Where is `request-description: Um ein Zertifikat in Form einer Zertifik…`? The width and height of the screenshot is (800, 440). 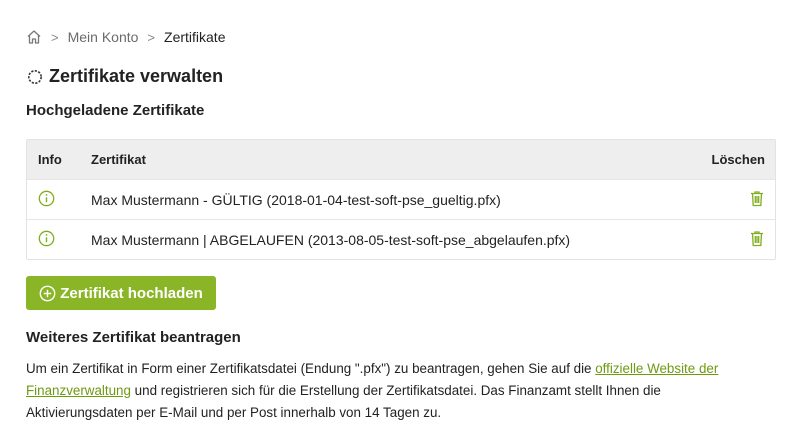
request-description: Um ein Zertifikat in Form einer Zertifik… is located at coordinates (396, 391).